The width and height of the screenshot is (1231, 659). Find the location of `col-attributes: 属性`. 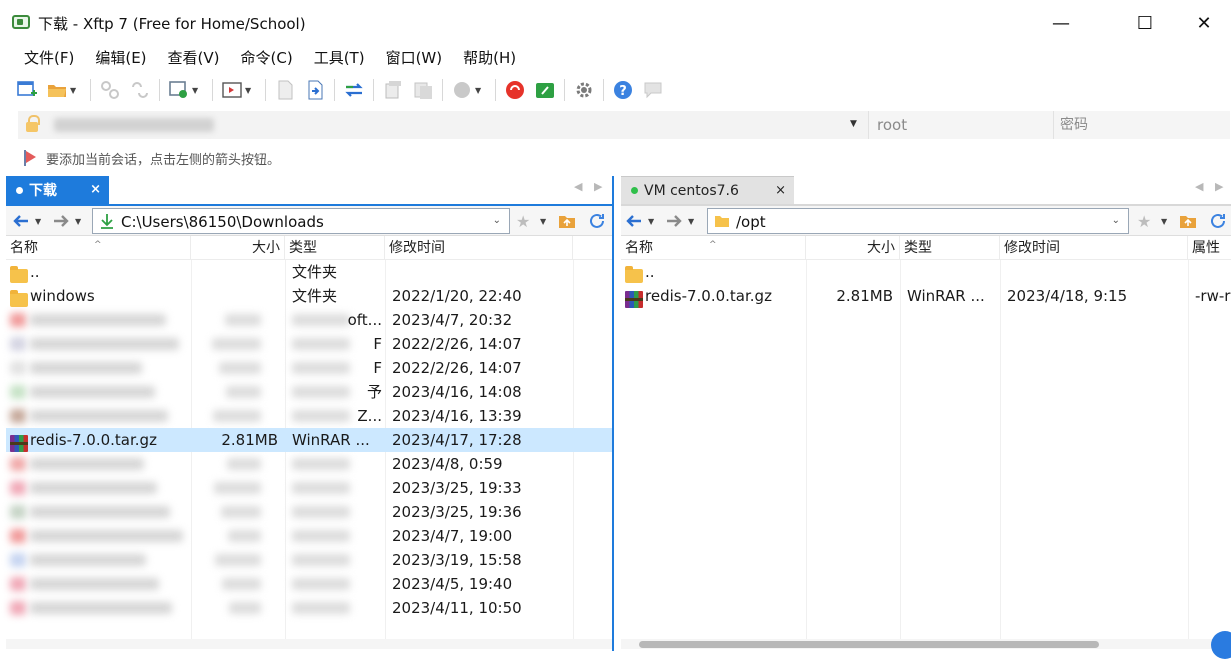

col-attributes: 属性 is located at coordinates (1209, 248).